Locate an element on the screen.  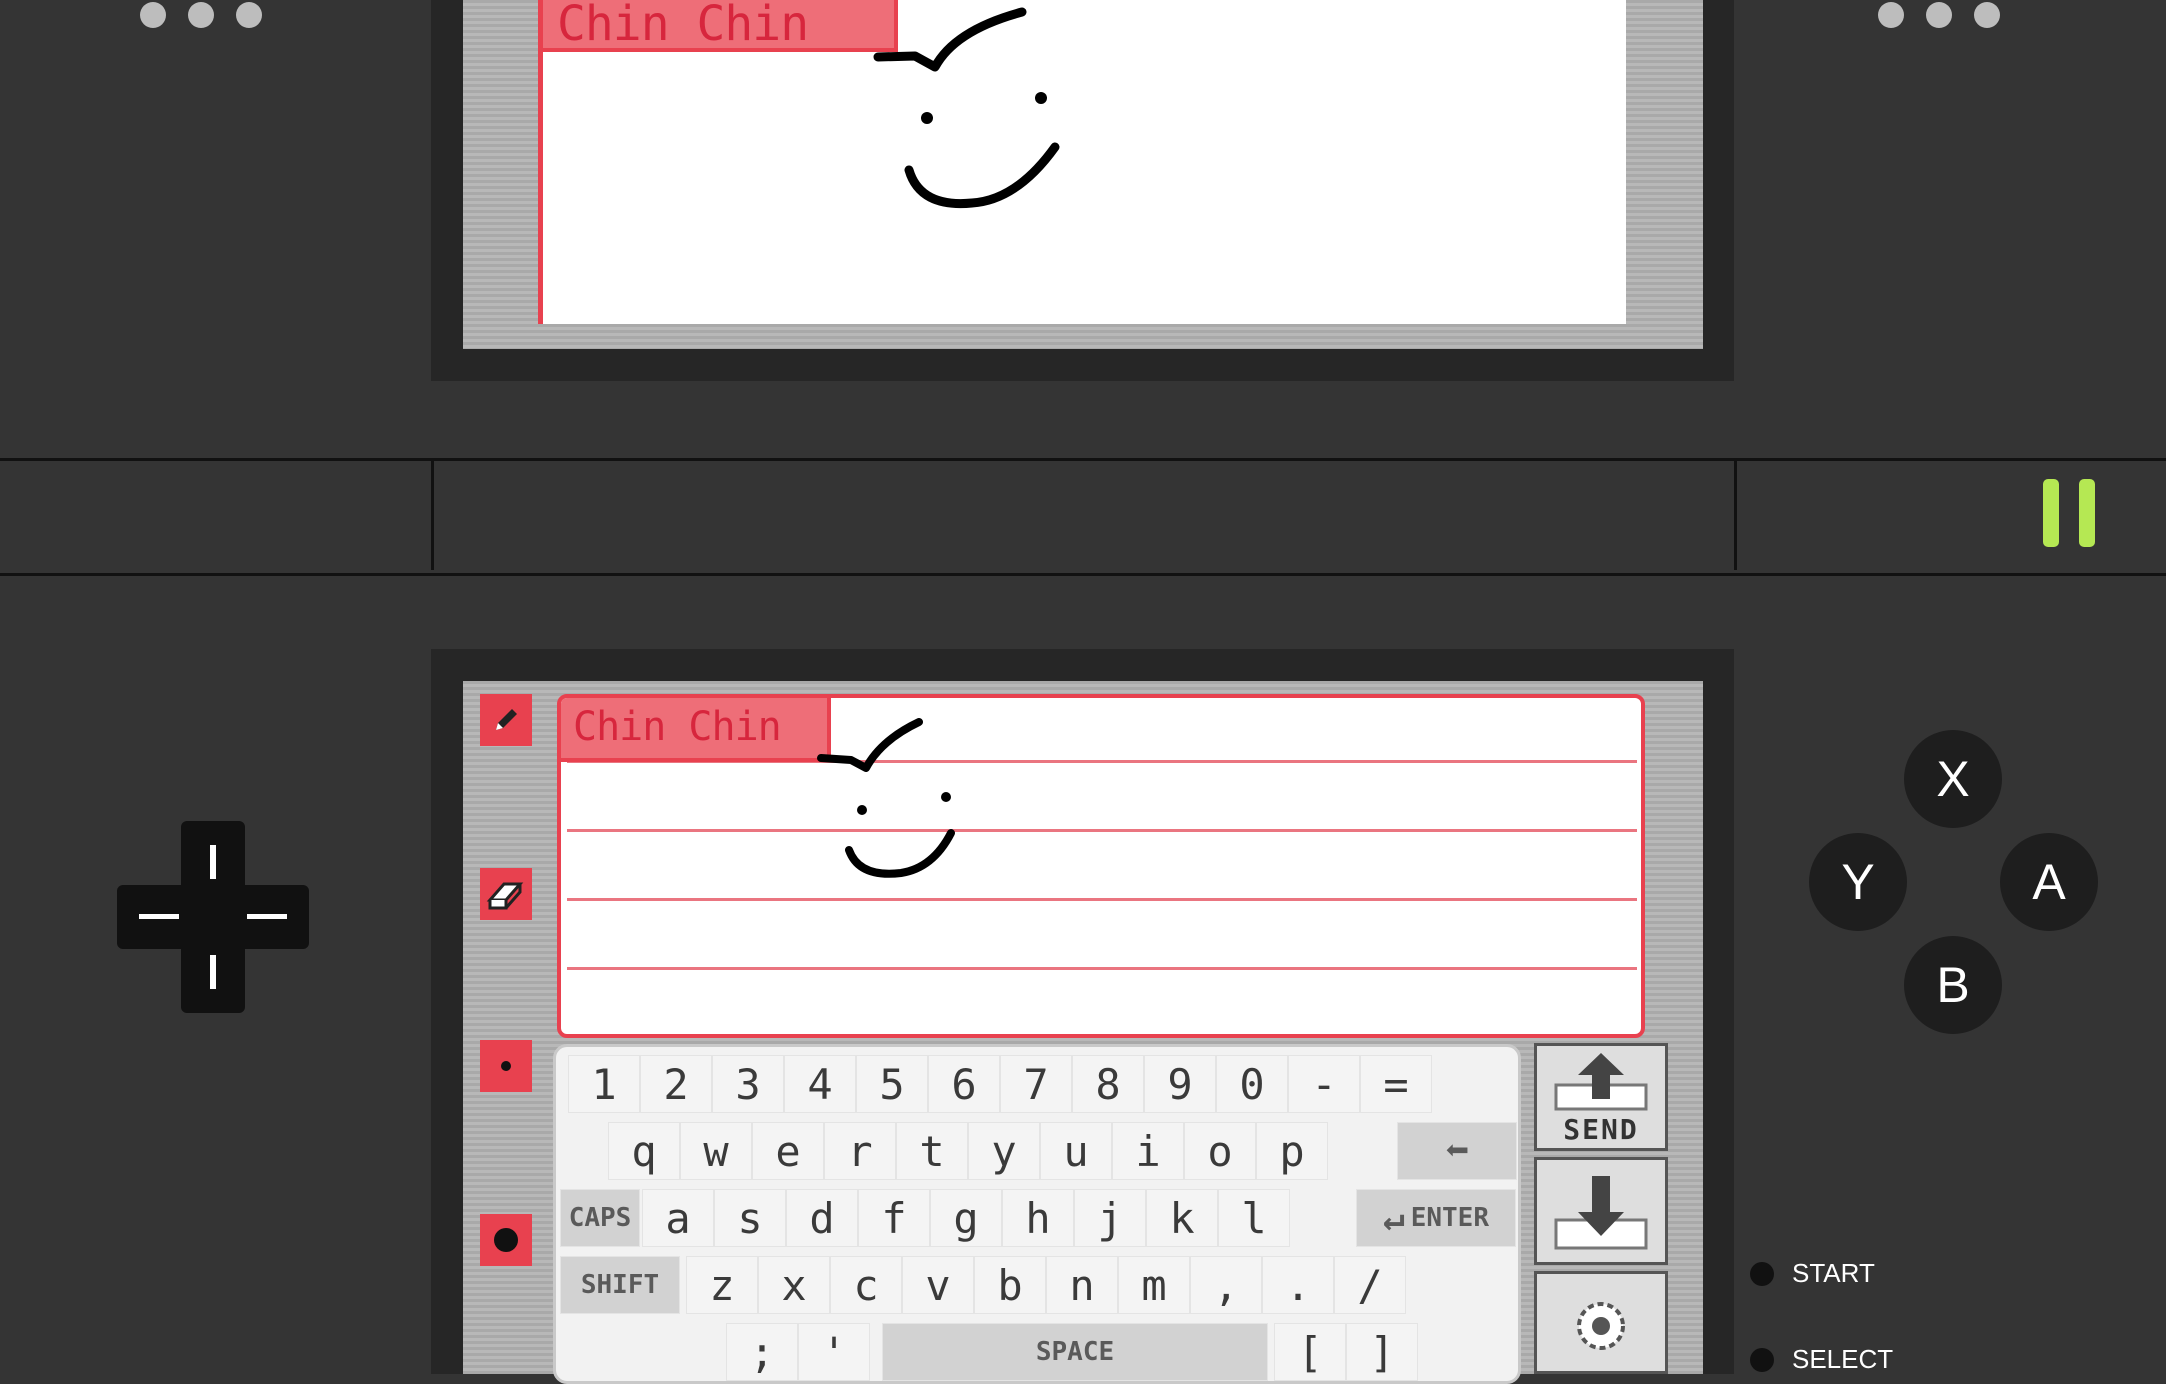
start-label: START is located at coordinates (1833, 1273).